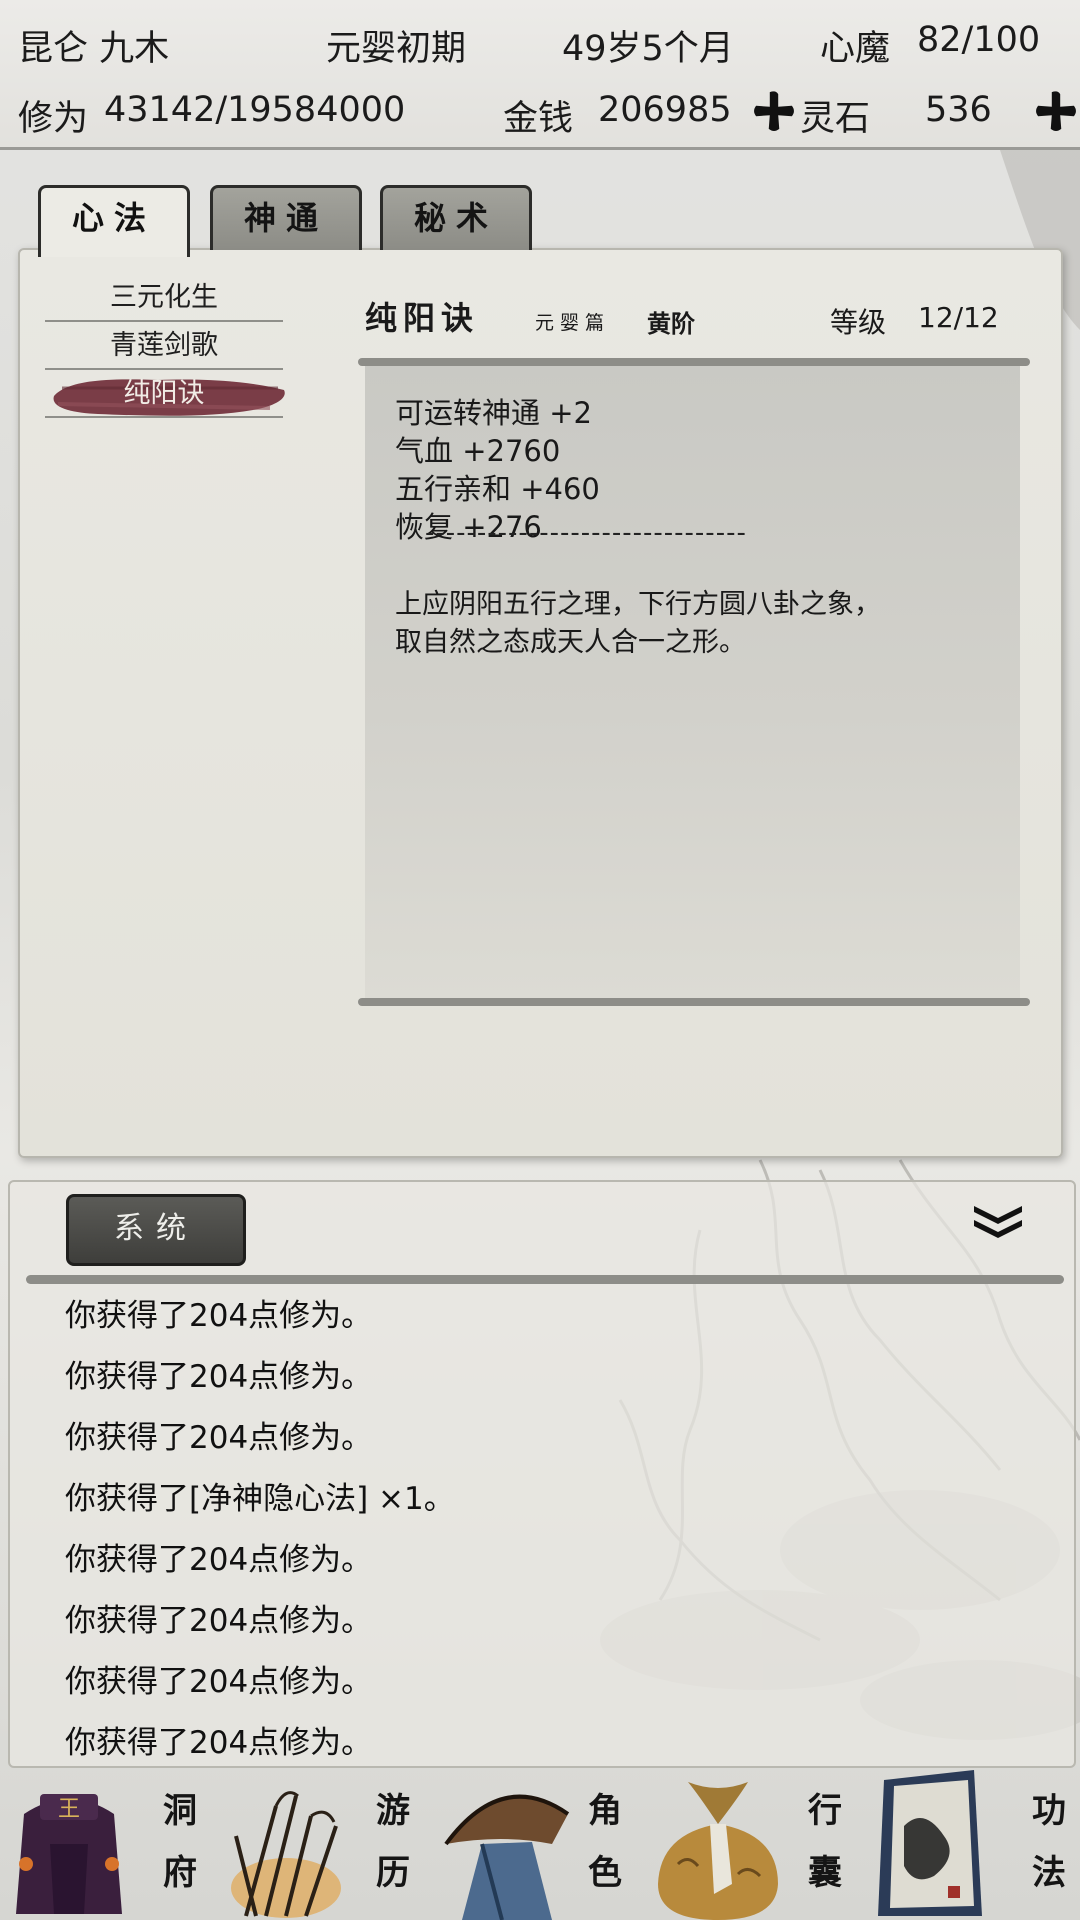 The image size is (1080, 1920). Describe the element at coordinates (694, 362) in the screenshot. I see `detail-top-rule` at that location.